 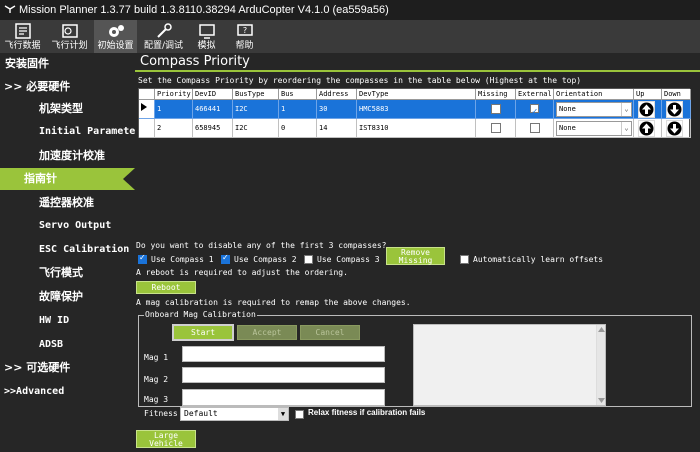 What do you see at coordinates (166, 439) in the screenshot?
I see `large-vehicle-magcal-button: Large Vehicle MagCal` at bounding box center [166, 439].